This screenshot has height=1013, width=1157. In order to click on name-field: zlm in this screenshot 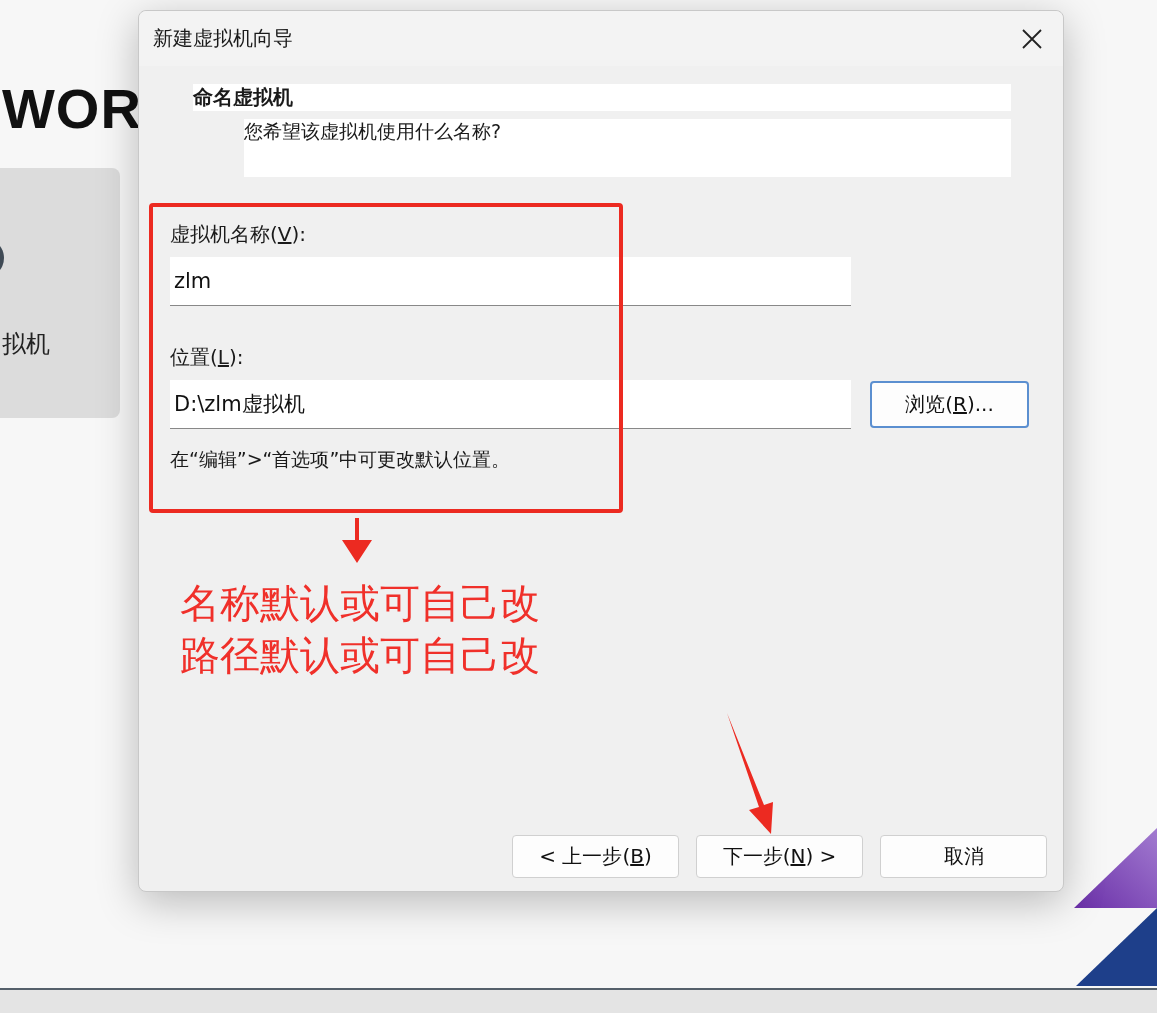, I will do `click(510, 281)`.